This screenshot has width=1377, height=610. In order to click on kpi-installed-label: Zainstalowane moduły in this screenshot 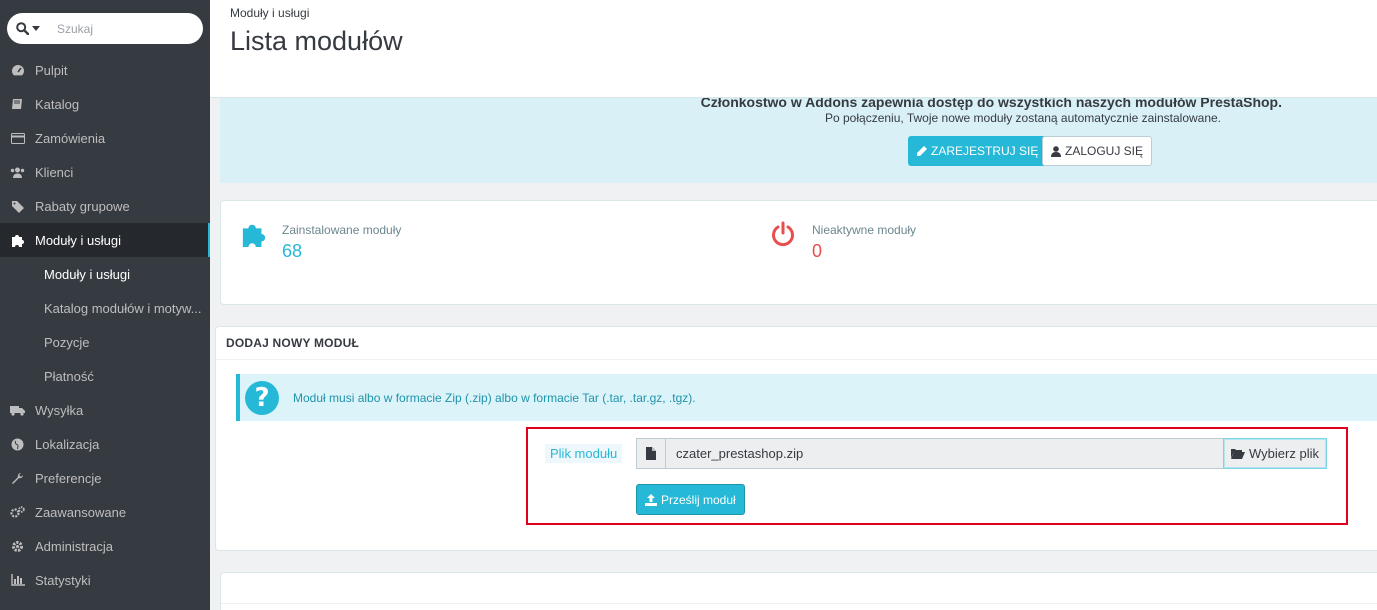, I will do `click(342, 230)`.